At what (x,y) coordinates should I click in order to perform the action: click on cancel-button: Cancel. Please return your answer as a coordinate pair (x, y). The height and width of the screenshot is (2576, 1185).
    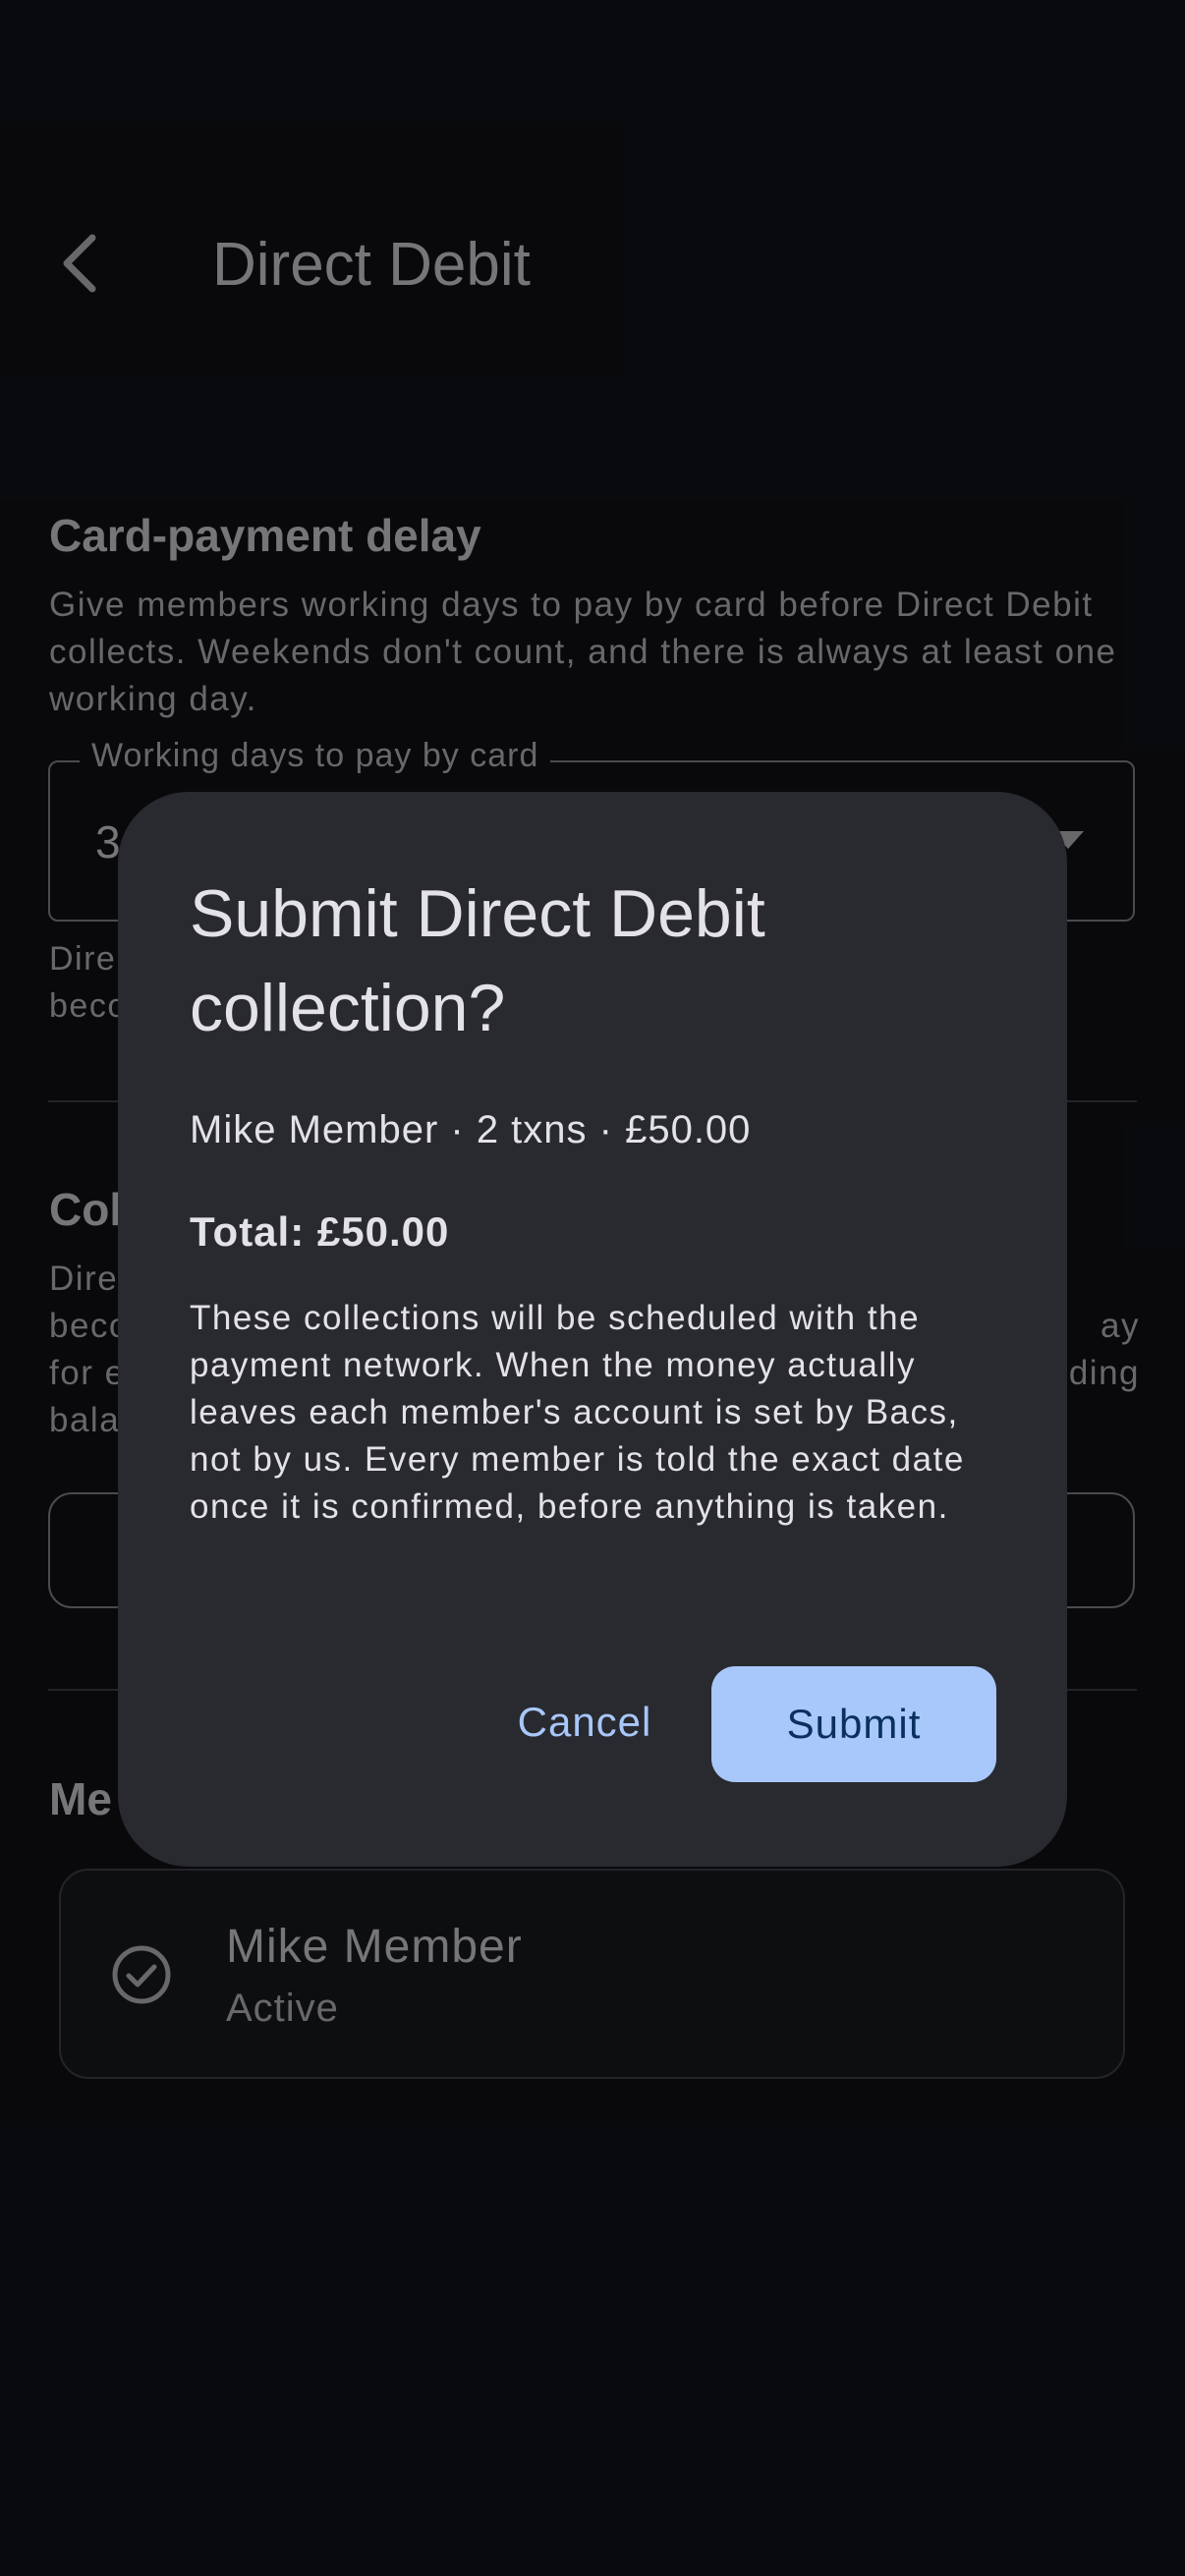
    Looking at the image, I should click on (585, 1722).